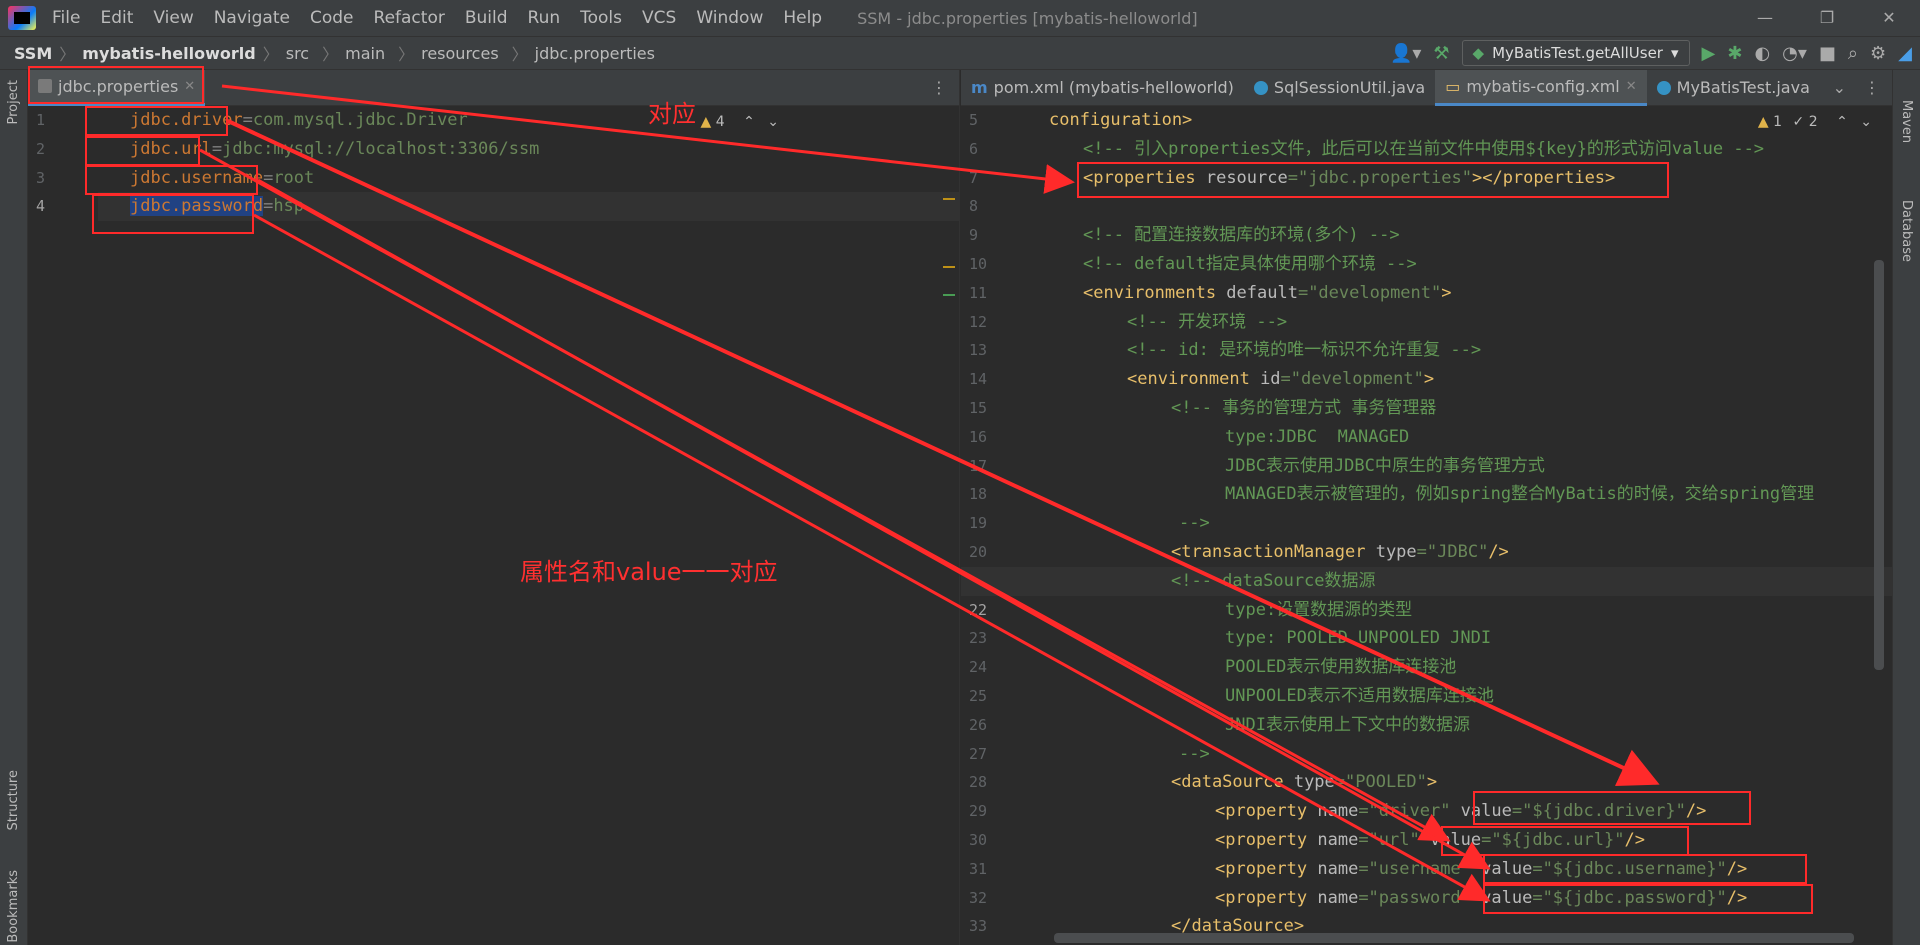 Image resolution: width=1920 pixels, height=945 pixels. What do you see at coordinates (1339, 88) in the screenshot?
I see `tab-sqlsessionutil: SqlSessionUtil.java` at bounding box center [1339, 88].